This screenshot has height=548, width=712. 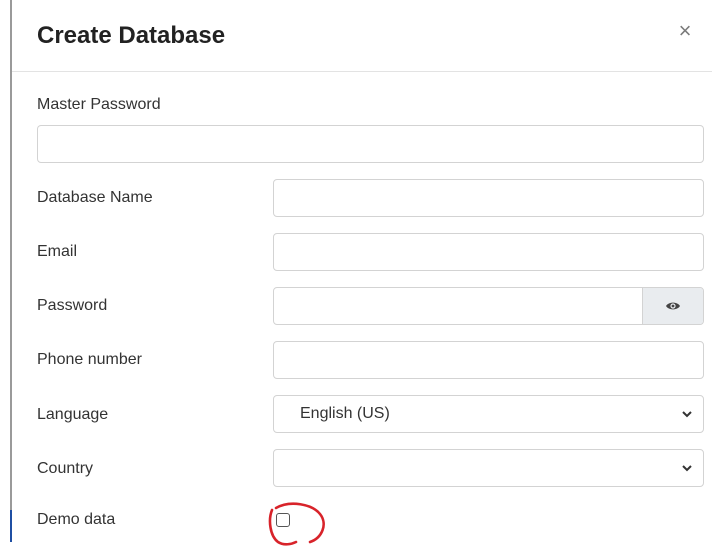 I want to click on language-label: Language, so click(x=73, y=414).